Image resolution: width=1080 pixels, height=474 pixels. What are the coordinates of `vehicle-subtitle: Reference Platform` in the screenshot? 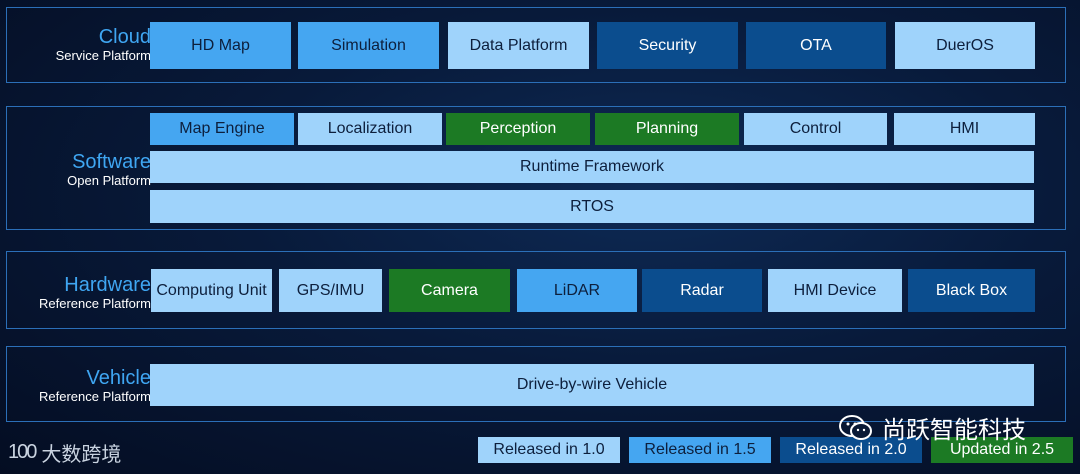 It's located at (95, 396).